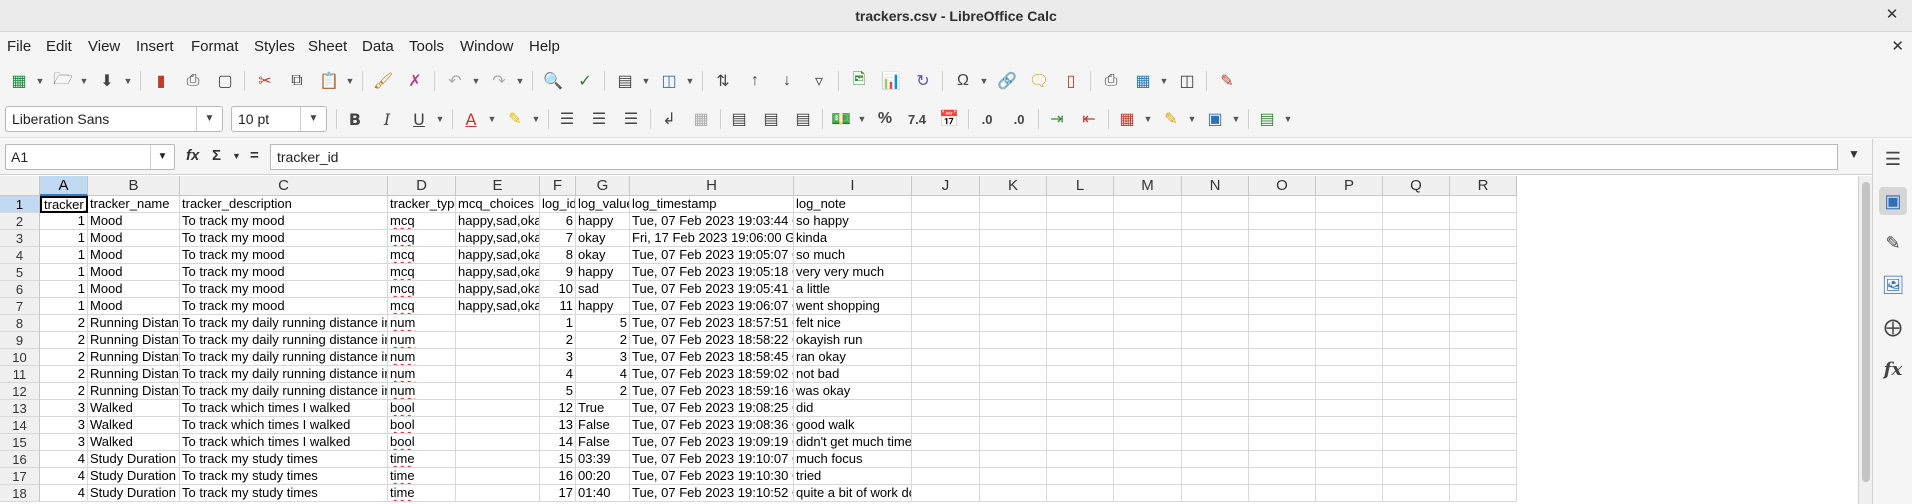 Image resolution: width=1912 pixels, height=504 pixels. What do you see at coordinates (104, 46) in the screenshot?
I see `menu-view: View` at bounding box center [104, 46].